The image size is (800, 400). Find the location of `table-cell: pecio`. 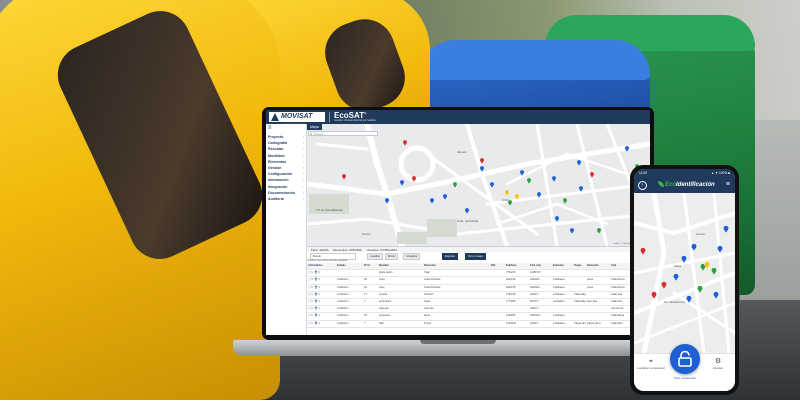

table-cell: pecio is located at coordinates (590, 280).